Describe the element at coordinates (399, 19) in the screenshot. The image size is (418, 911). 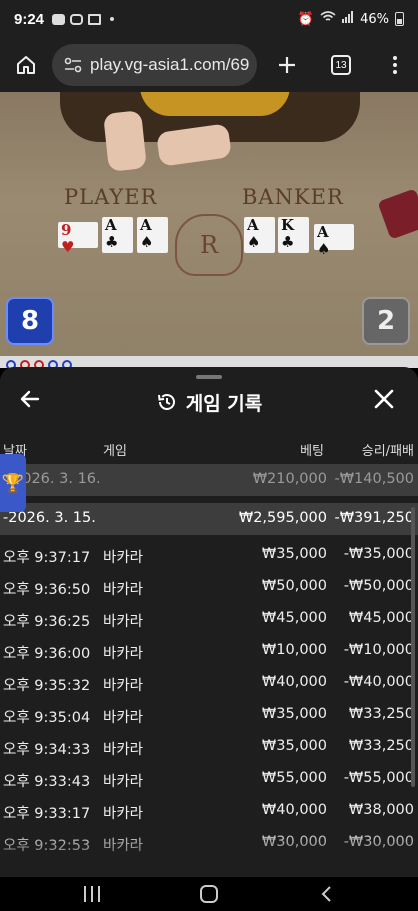
I see `battery-icon` at that location.